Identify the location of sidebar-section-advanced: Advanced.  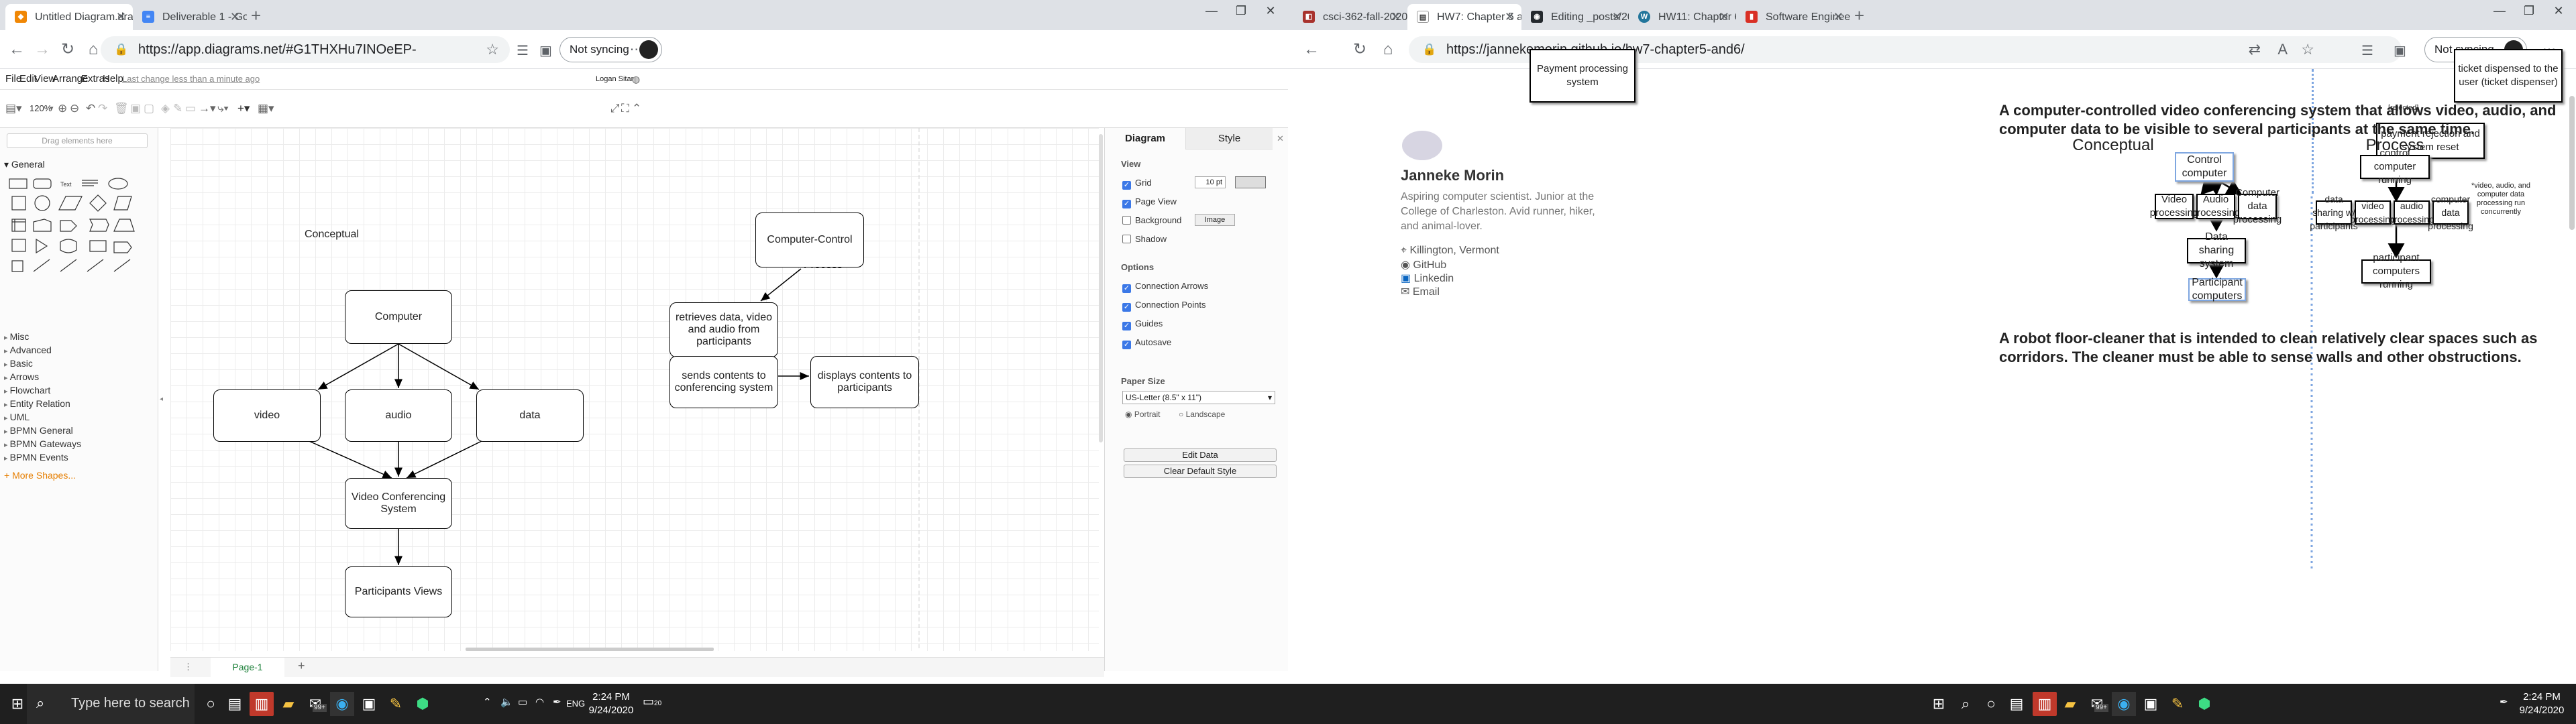
(28, 350).